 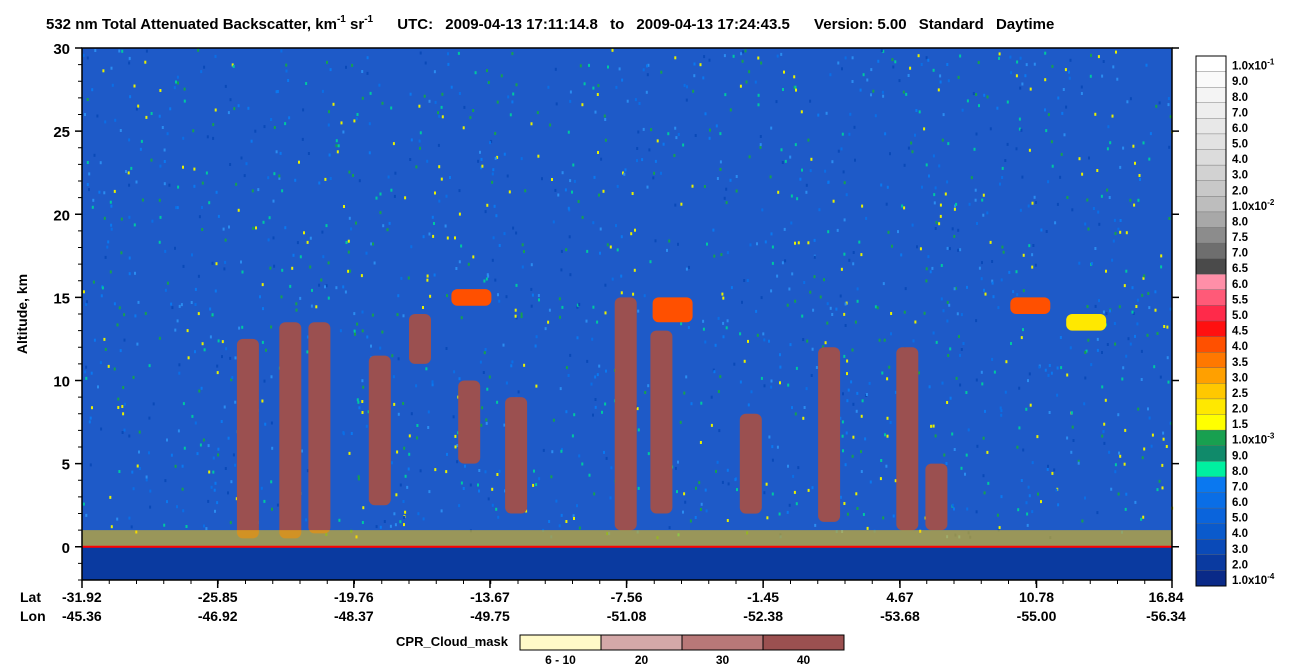 What do you see at coordinates (61, 49) in the screenshot?
I see `y-tick-label: 30` at bounding box center [61, 49].